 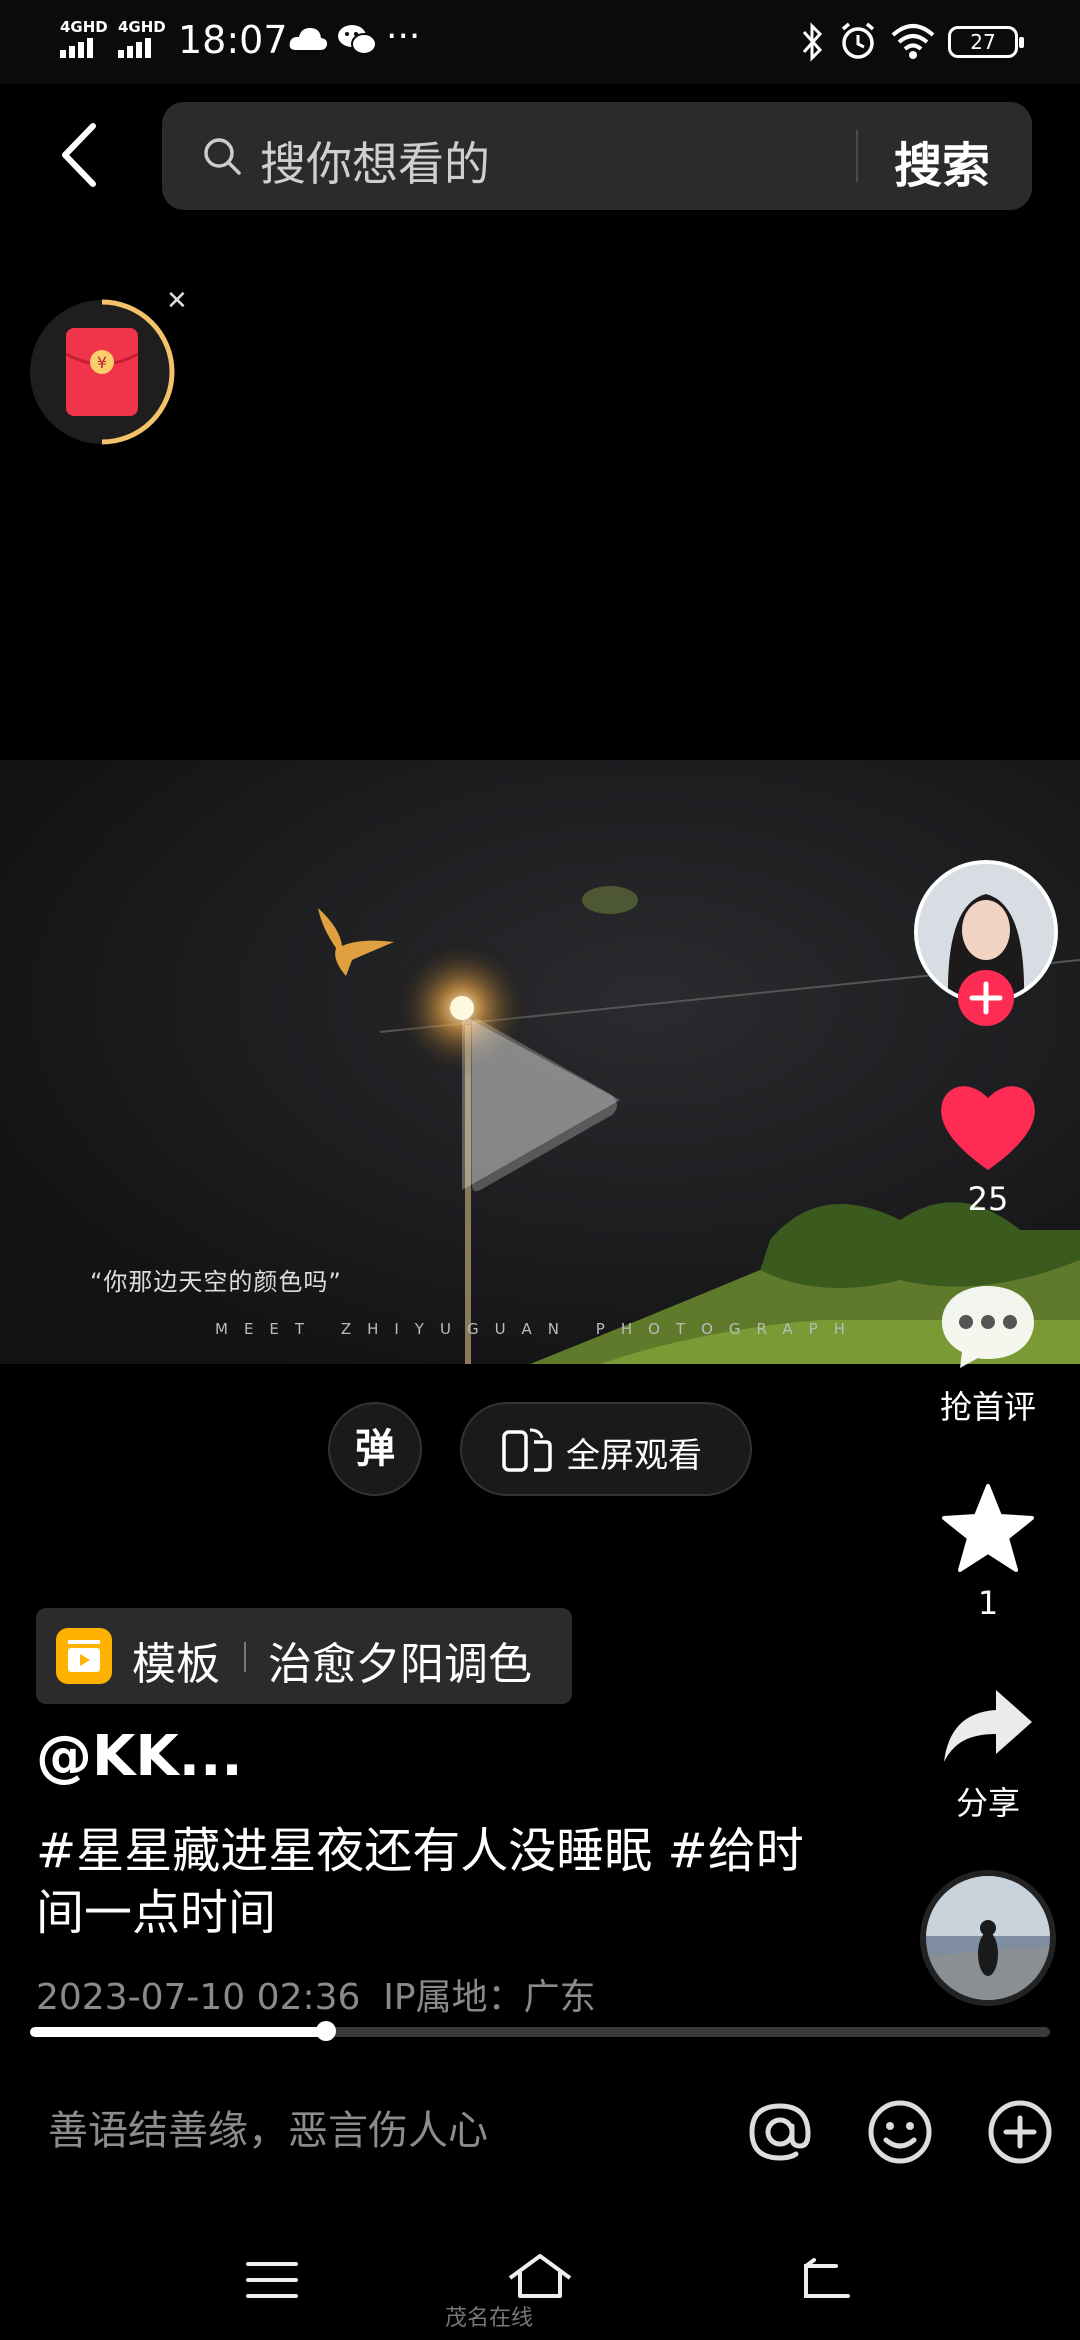 What do you see at coordinates (268, 2127) in the screenshot?
I see `comment-input: 善语结善缘，恶言伤人心` at bounding box center [268, 2127].